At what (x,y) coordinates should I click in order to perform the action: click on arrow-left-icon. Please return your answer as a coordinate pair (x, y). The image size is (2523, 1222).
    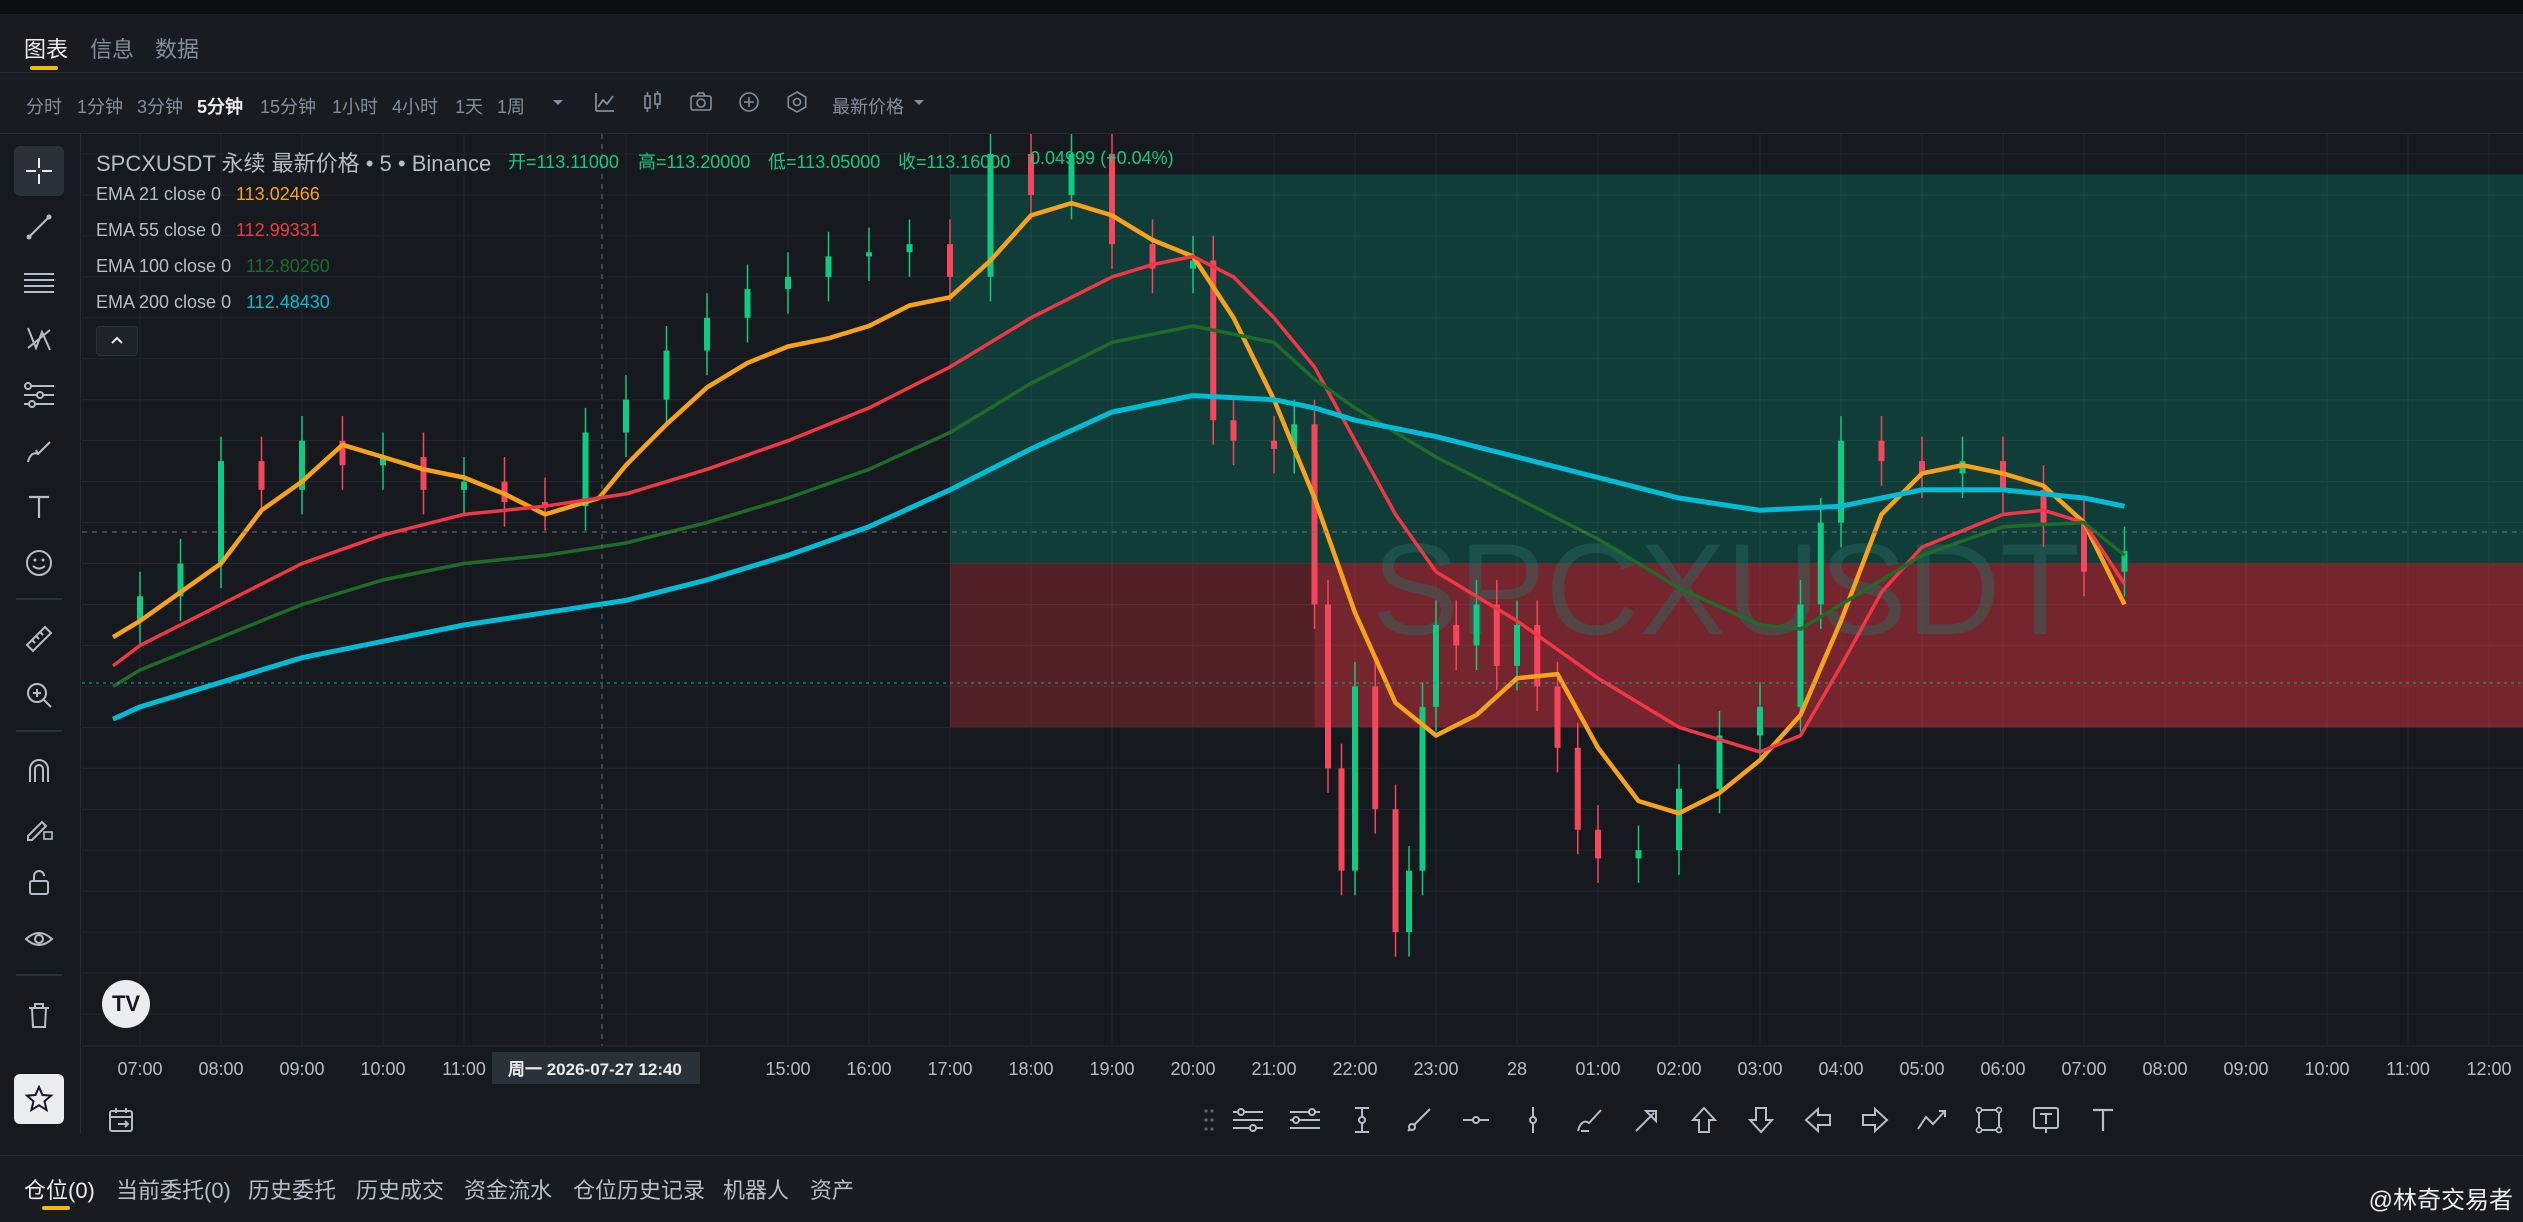
    Looking at the image, I should click on (1818, 1120).